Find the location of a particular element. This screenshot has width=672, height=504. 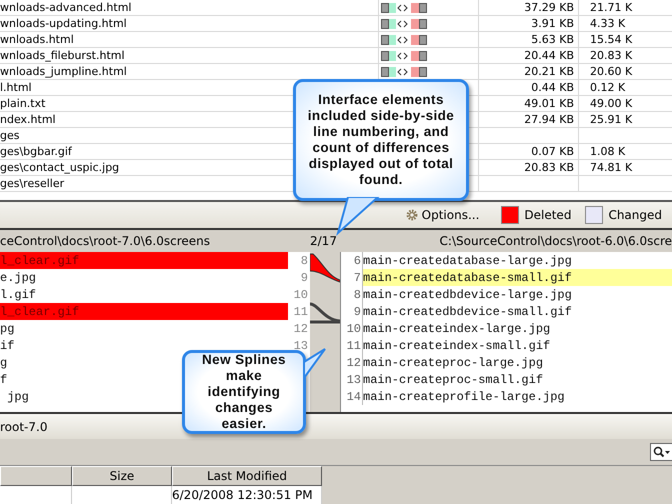

code-line: g is located at coordinates (4, 363).